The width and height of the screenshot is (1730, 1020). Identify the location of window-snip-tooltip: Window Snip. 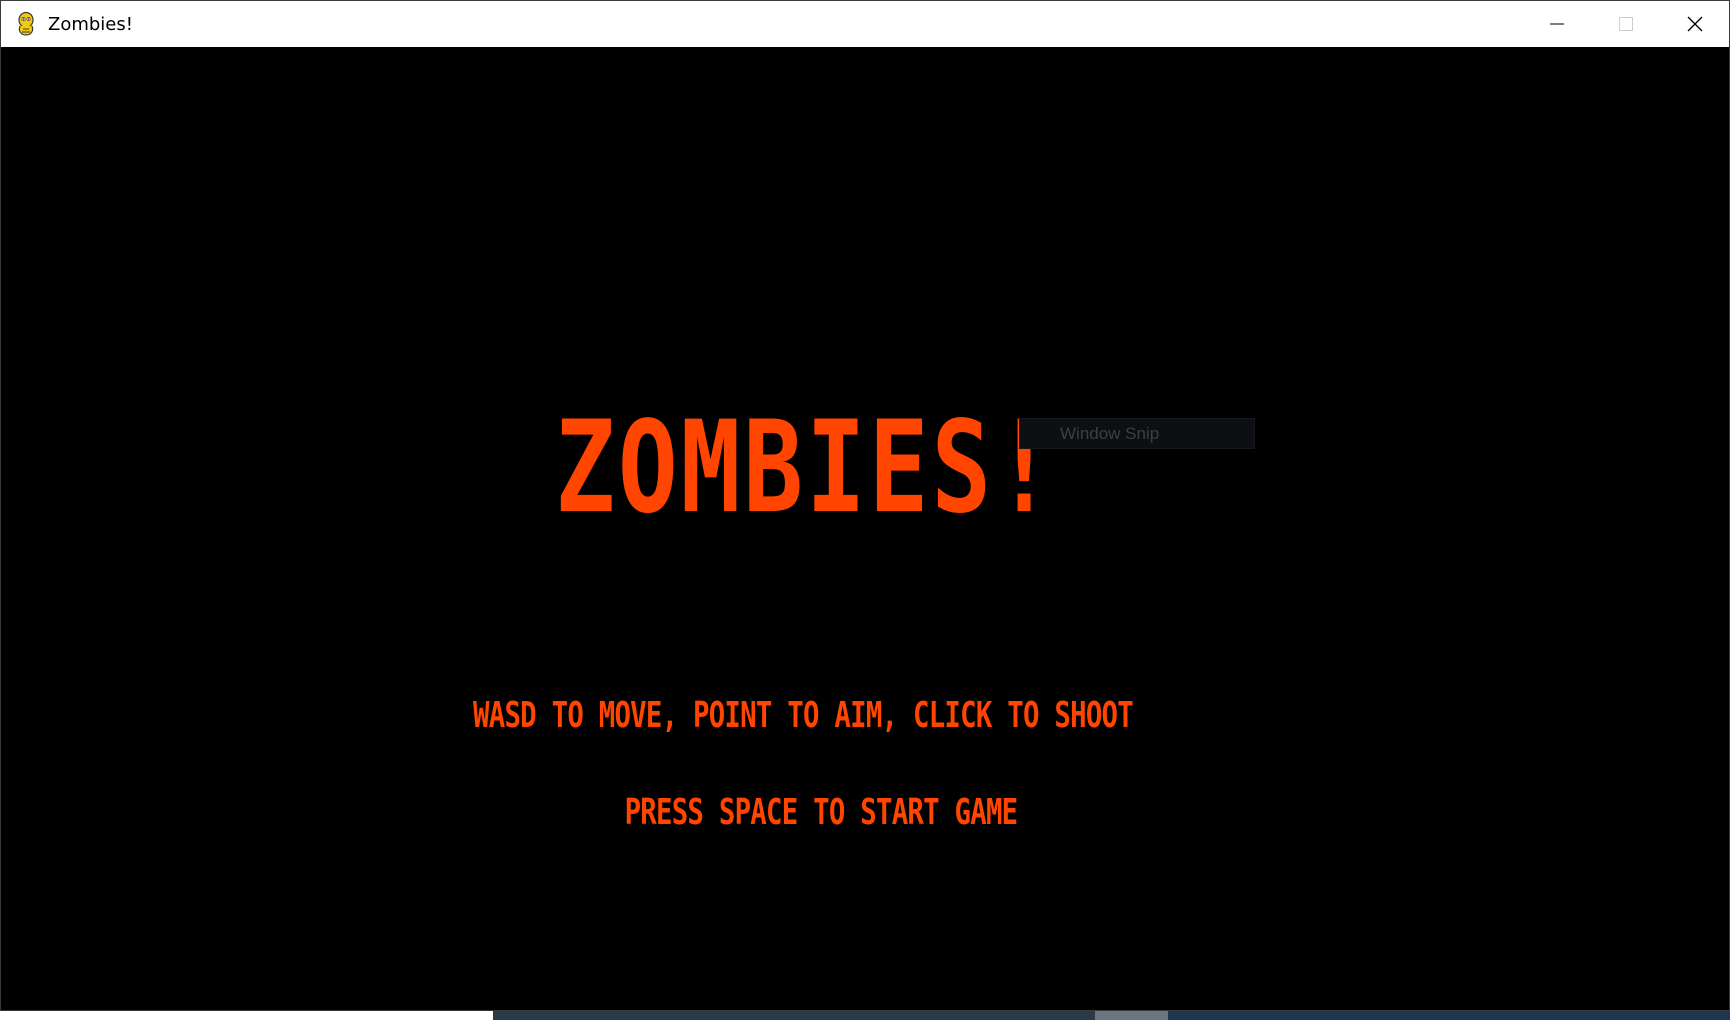
(1137, 433).